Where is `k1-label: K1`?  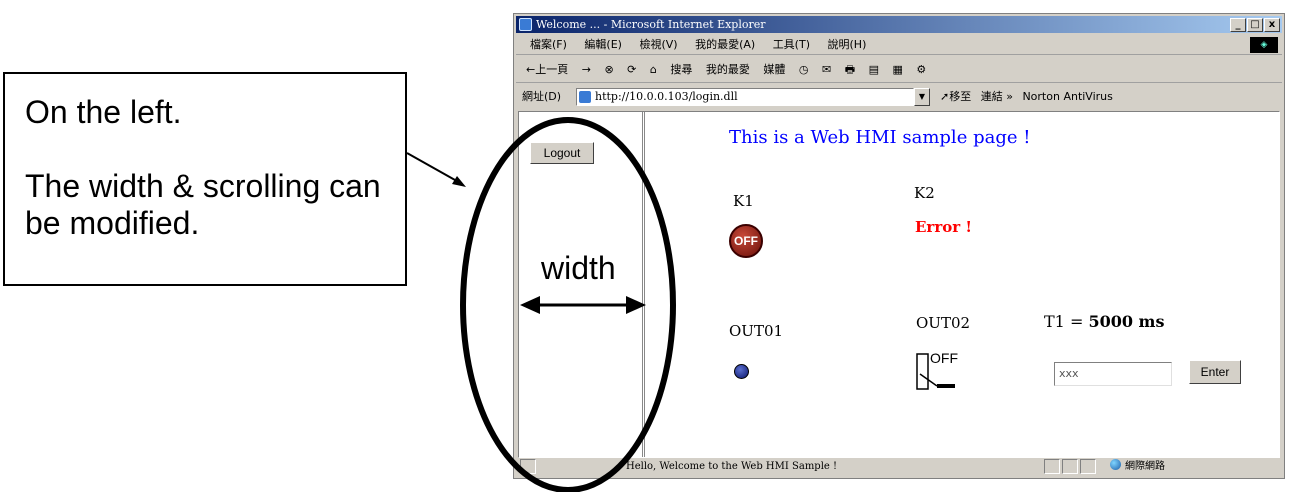
k1-label: K1 is located at coordinates (743, 201).